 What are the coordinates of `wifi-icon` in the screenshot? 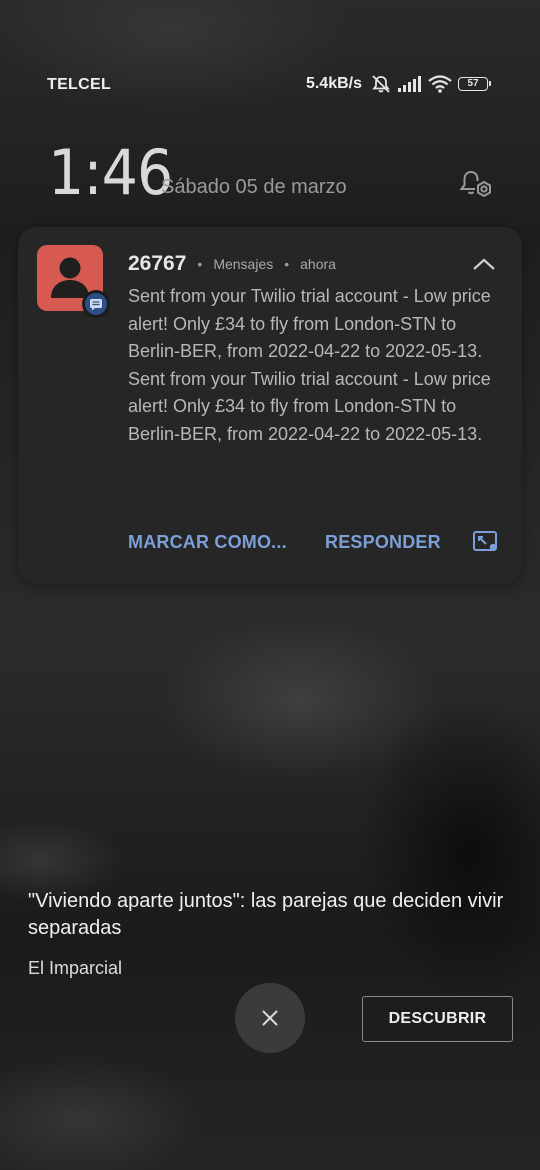 It's located at (440, 84).